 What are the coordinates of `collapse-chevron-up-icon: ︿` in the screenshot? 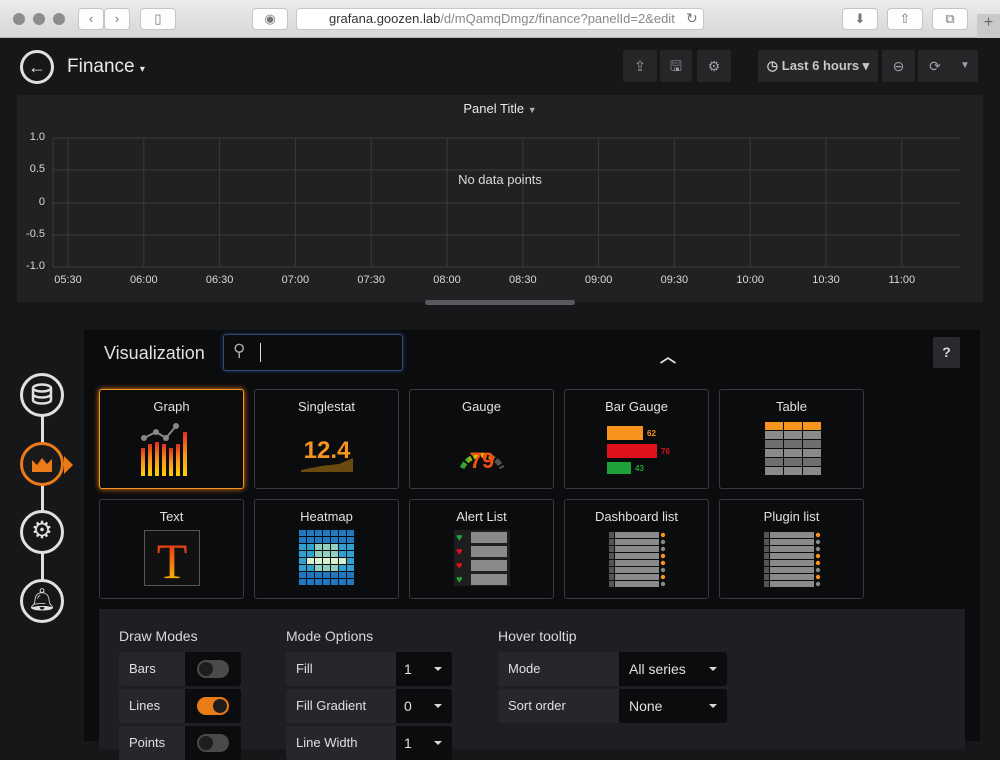 It's located at (668, 355).